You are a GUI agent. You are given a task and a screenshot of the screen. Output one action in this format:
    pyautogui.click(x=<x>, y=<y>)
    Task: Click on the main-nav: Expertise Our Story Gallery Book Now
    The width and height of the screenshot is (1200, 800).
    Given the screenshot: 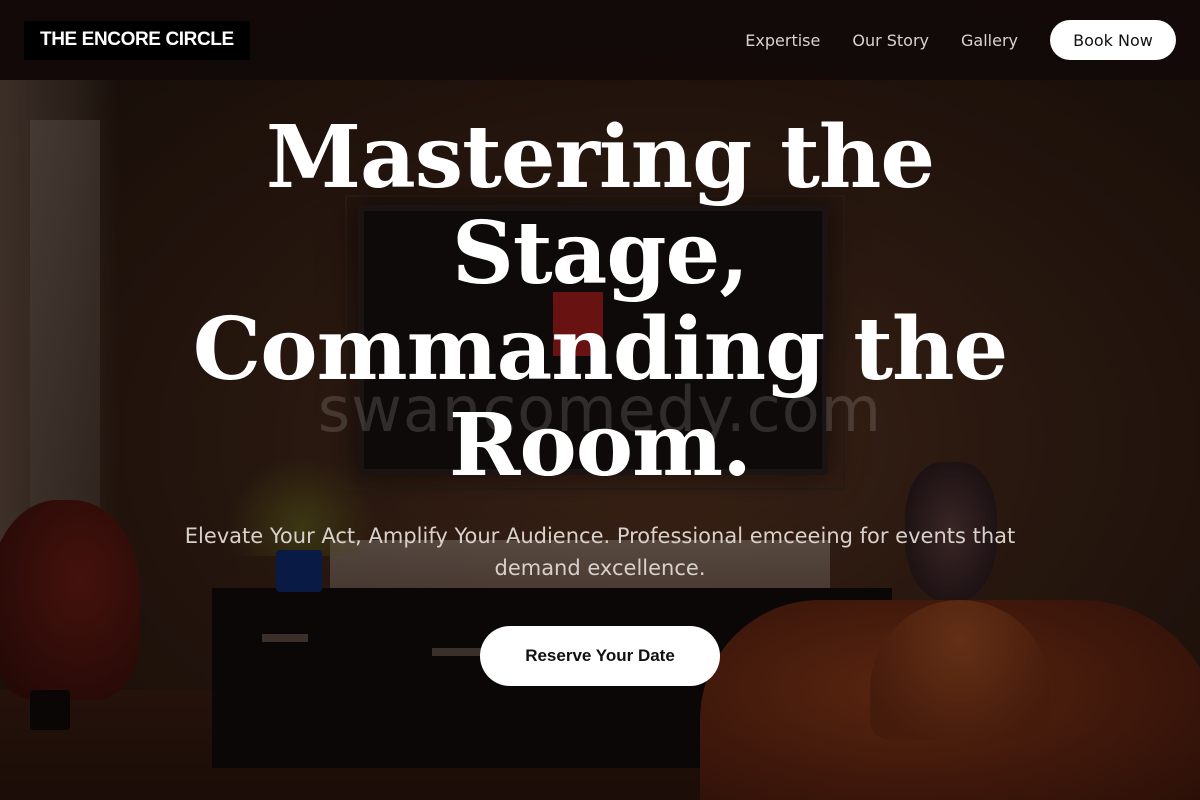 What is the action you would take?
    pyautogui.click(x=960, y=40)
    